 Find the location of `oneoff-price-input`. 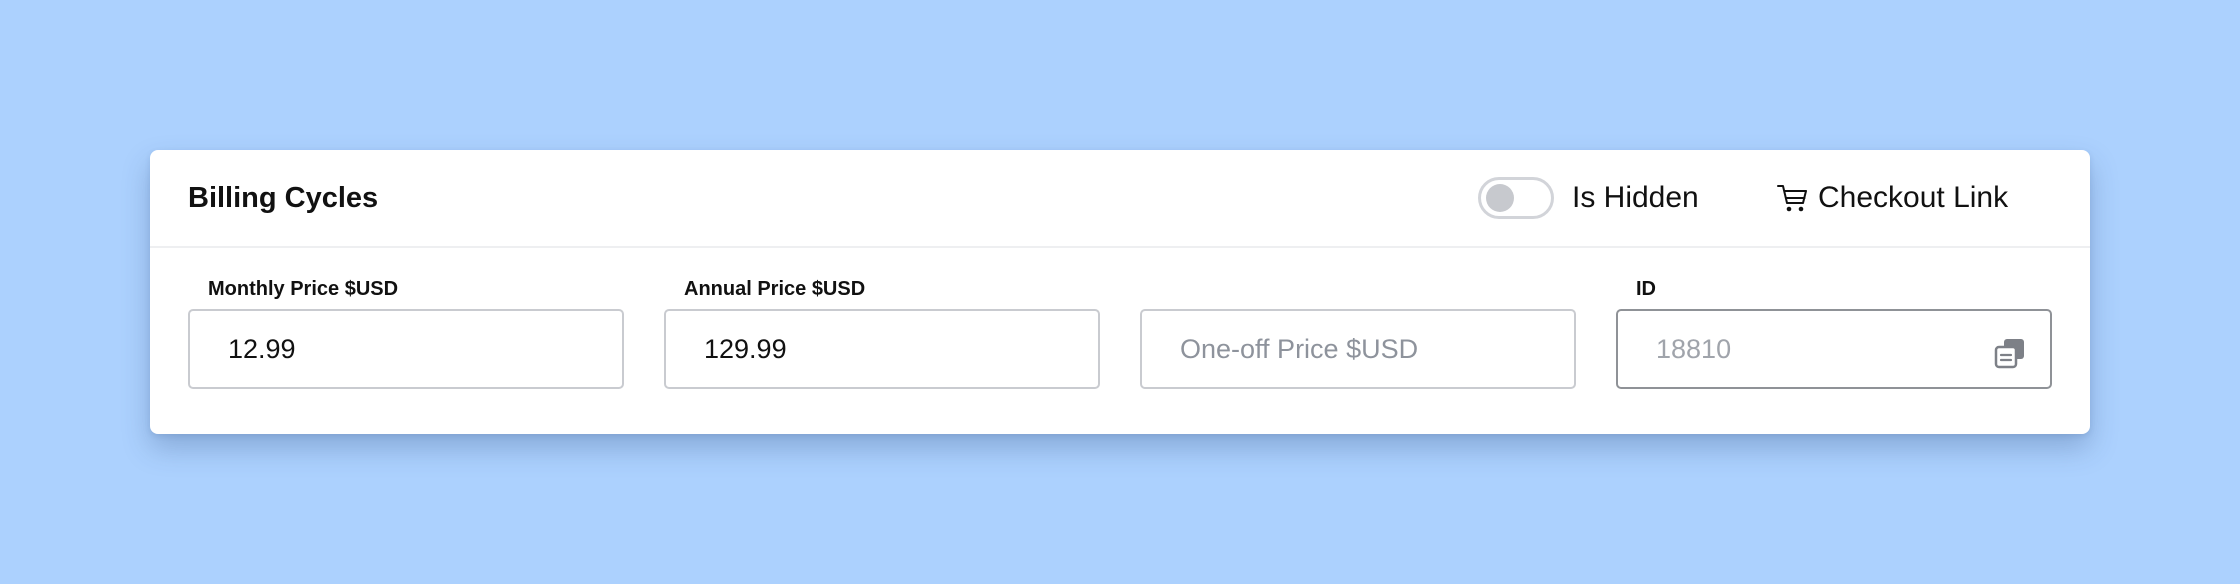

oneoff-price-input is located at coordinates (1358, 349).